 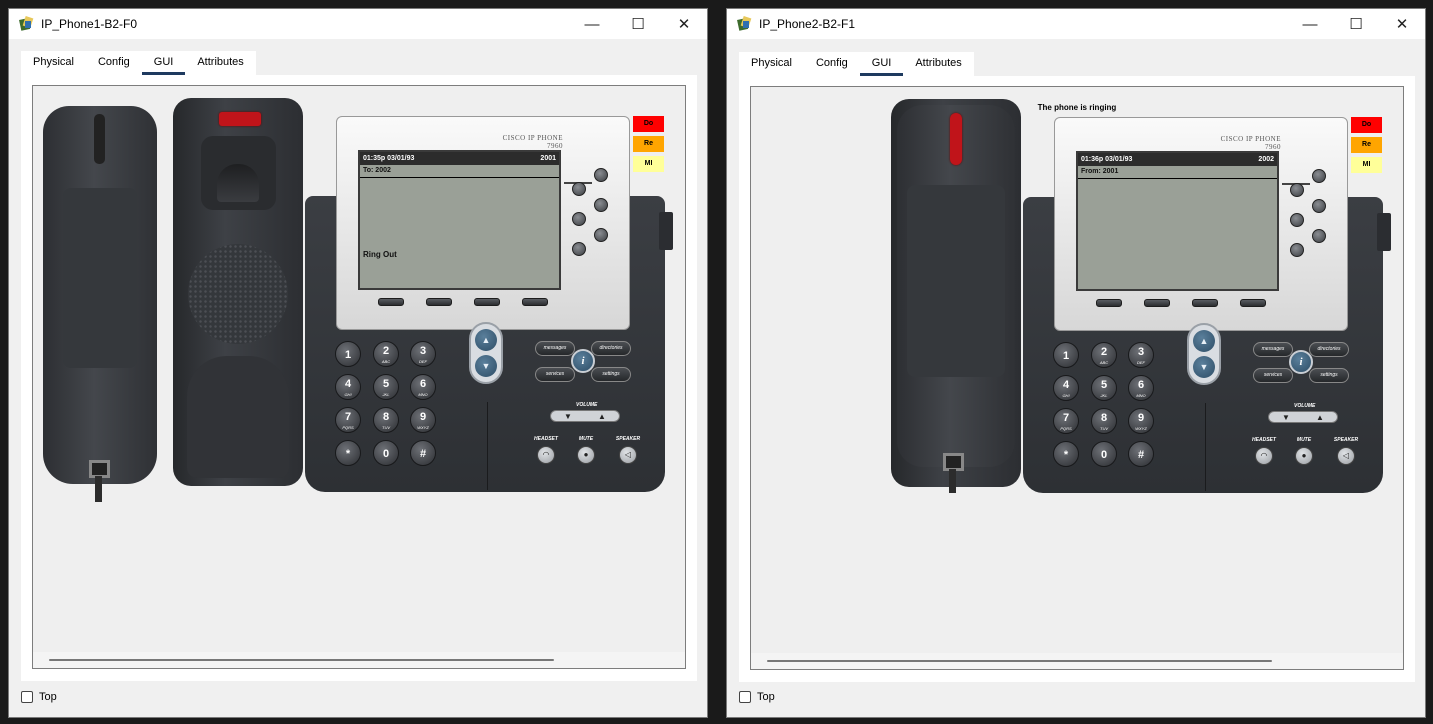 I want to click on key-3: 3 DEF, so click(x=423, y=354).